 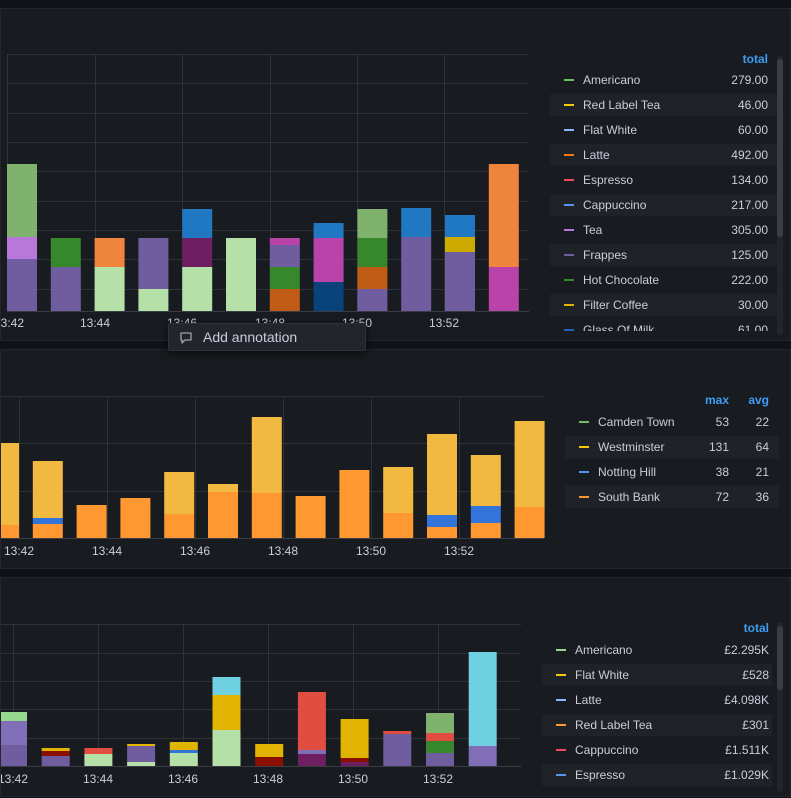 I want to click on legend-item: Americano £2.295K, so click(x=657, y=650).